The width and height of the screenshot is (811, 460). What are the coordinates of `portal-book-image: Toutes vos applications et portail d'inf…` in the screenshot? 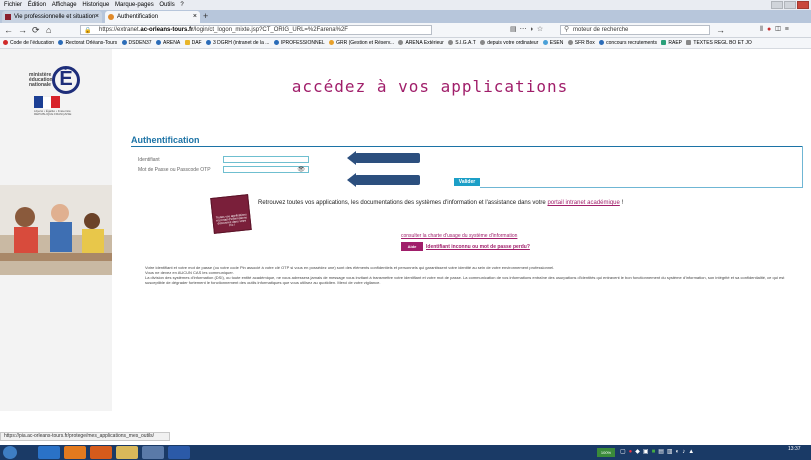 It's located at (231, 214).